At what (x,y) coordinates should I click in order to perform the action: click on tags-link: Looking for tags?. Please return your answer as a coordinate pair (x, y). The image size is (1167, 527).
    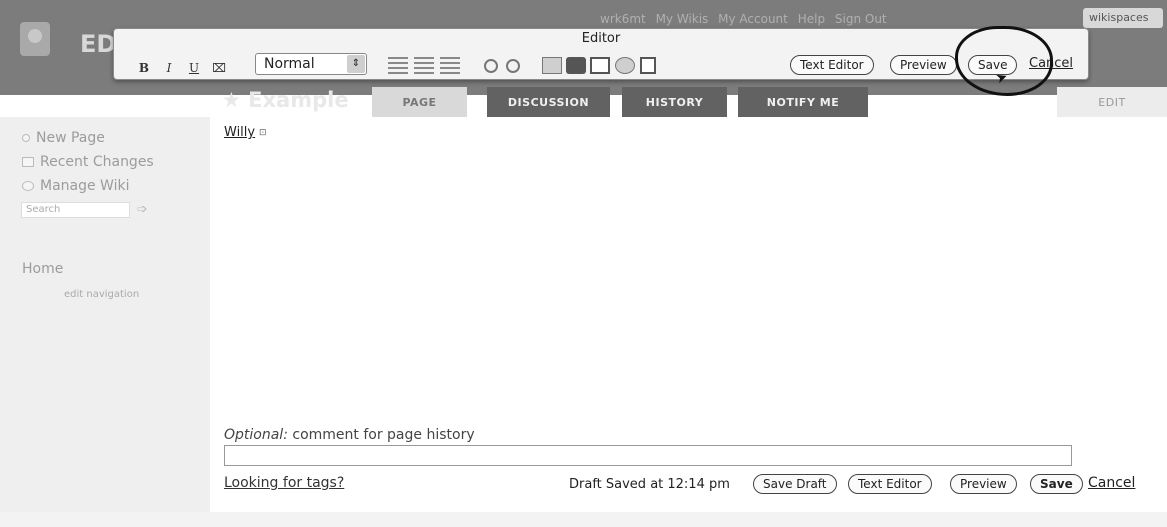
    Looking at the image, I should click on (284, 483).